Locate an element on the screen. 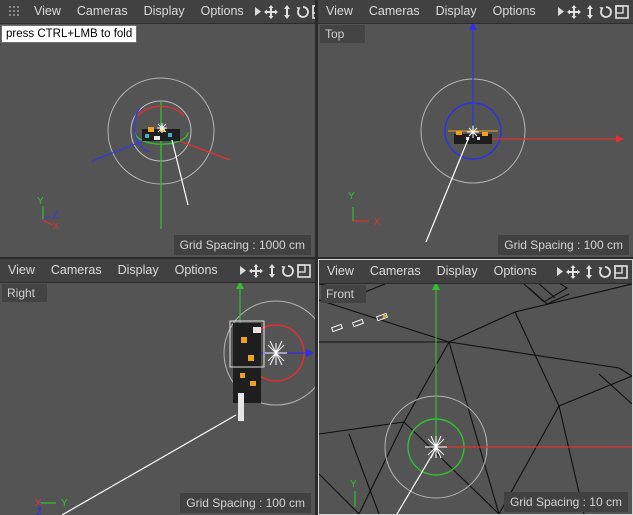  viewport-label: Top is located at coordinates (342, 34).